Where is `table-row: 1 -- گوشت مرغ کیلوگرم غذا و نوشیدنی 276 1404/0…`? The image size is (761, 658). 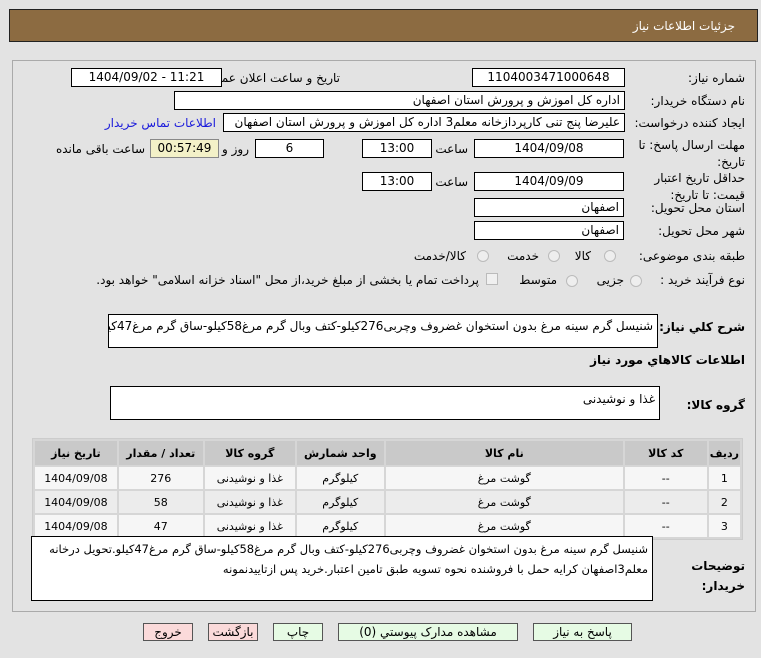
table-row: 1 -- گوشت مرغ کیلوگرم غذا و نوشیدنی 276 1404/0… is located at coordinates (387, 478).